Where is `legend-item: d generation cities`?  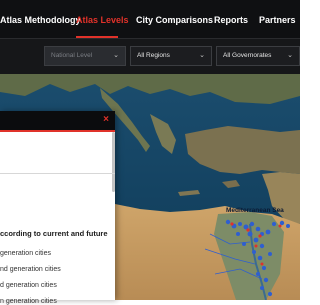 legend-item: d generation cities is located at coordinates (28, 285).